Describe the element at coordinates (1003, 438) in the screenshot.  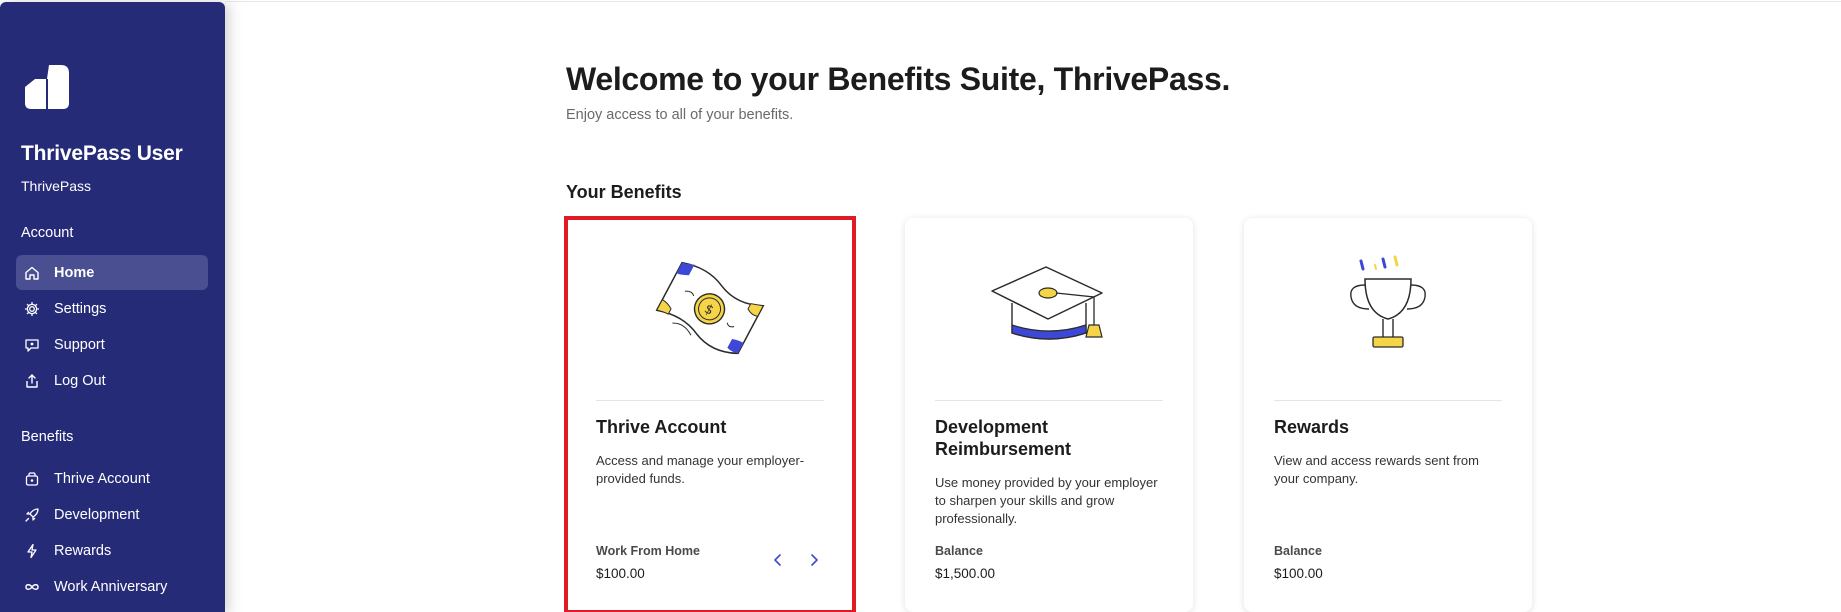
I see `card-title: Development Reimbursement` at that location.